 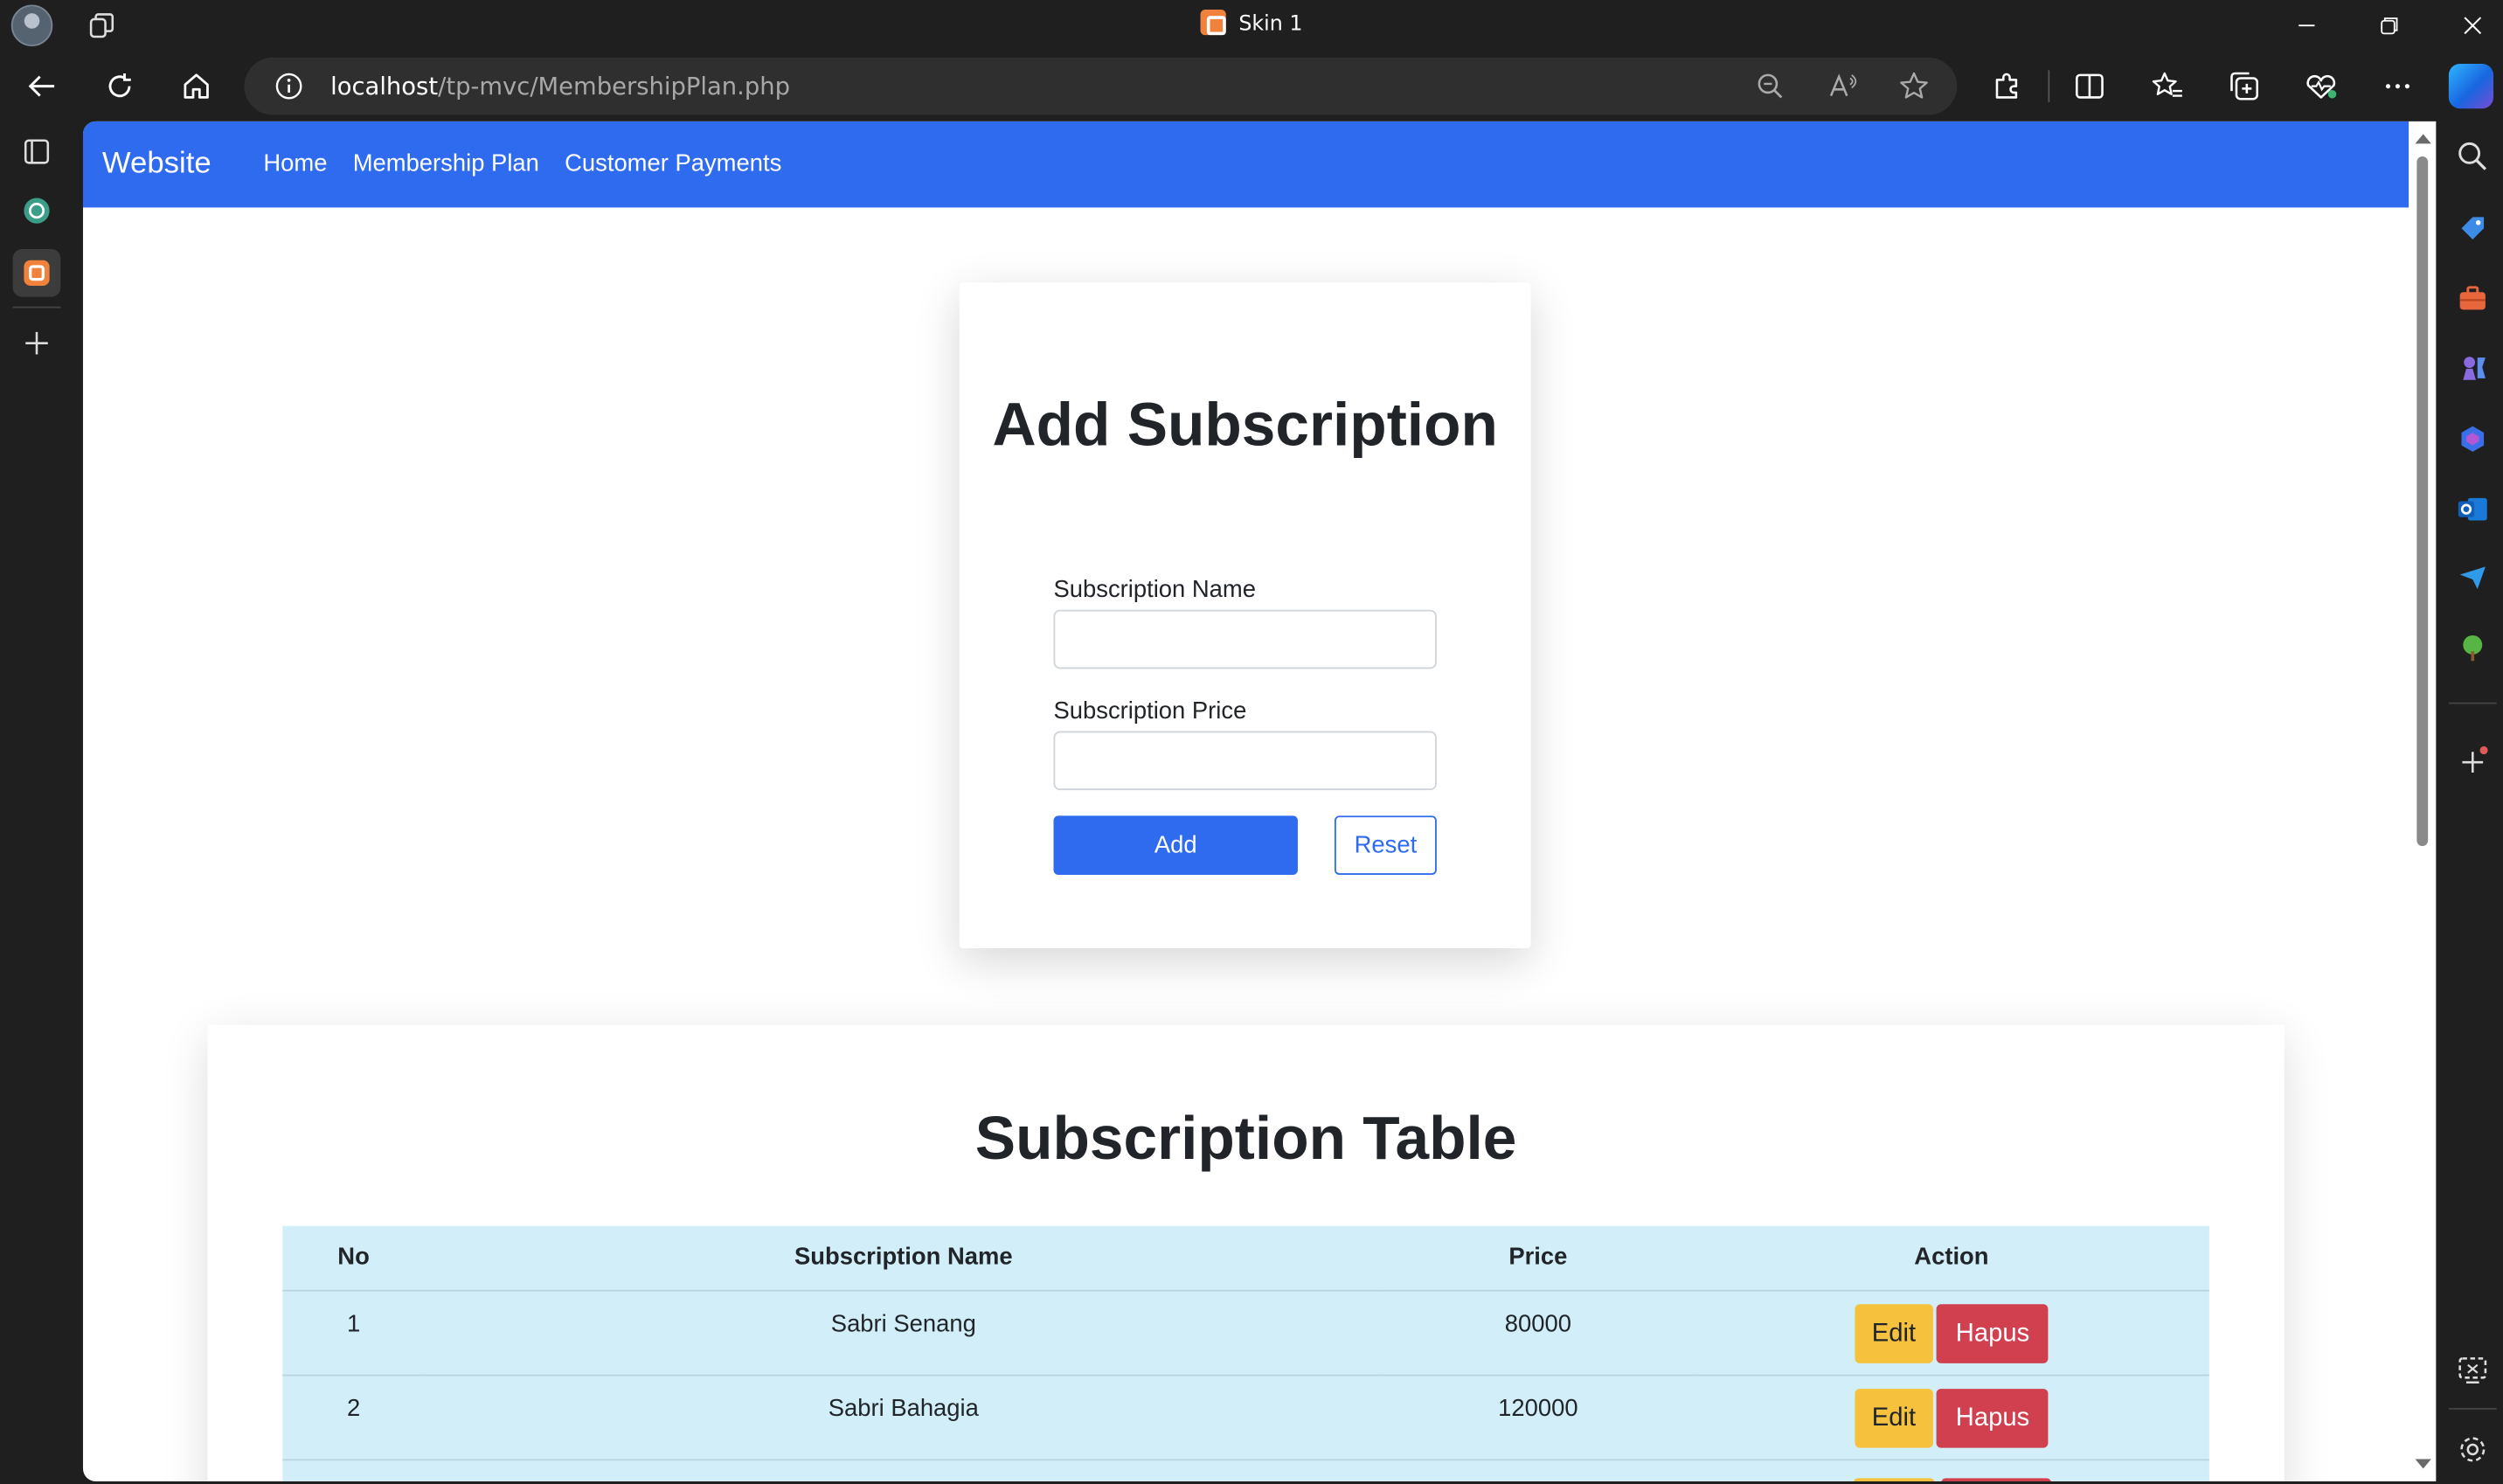 I want to click on tab-chatgpt, so click(x=37, y=211).